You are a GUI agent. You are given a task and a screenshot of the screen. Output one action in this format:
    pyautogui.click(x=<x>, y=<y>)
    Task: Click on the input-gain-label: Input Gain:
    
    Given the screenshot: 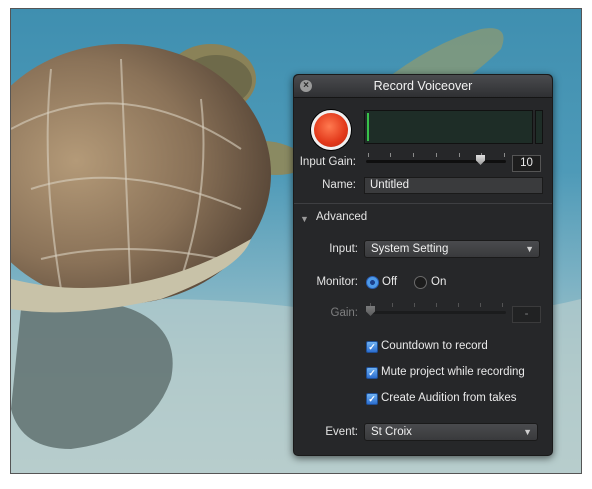 What is the action you would take?
    pyautogui.click(x=327, y=162)
    